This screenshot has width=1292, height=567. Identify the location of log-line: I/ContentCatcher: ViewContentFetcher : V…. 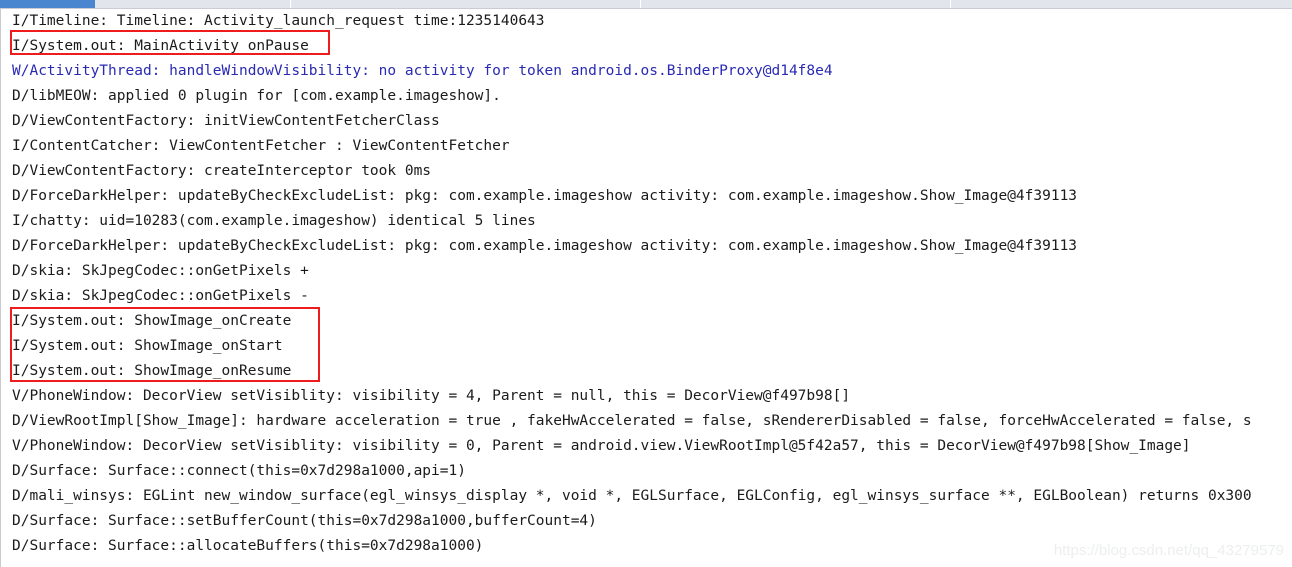
(652, 146).